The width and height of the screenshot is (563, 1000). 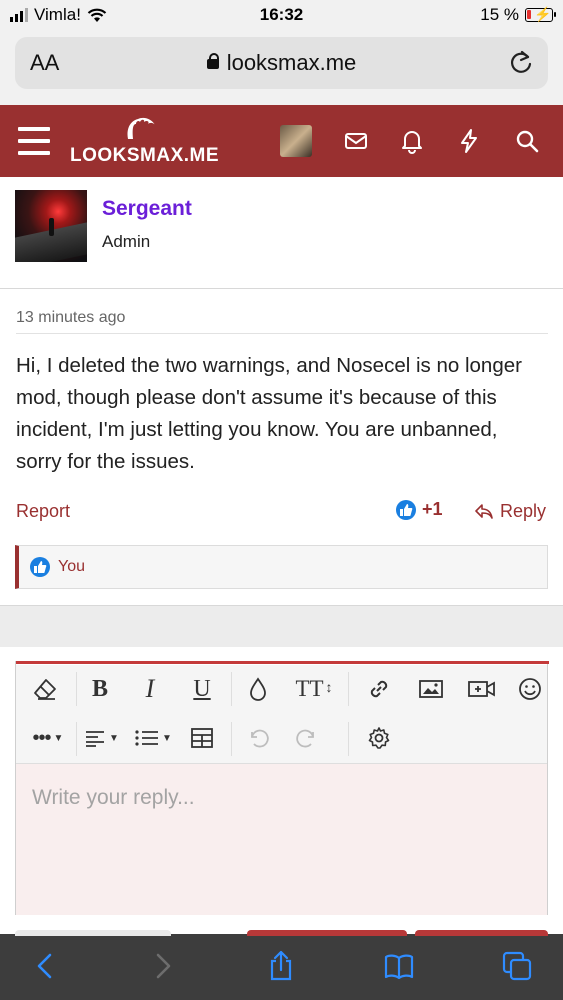 I want to click on inbox-icon, so click(x=356, y=141).